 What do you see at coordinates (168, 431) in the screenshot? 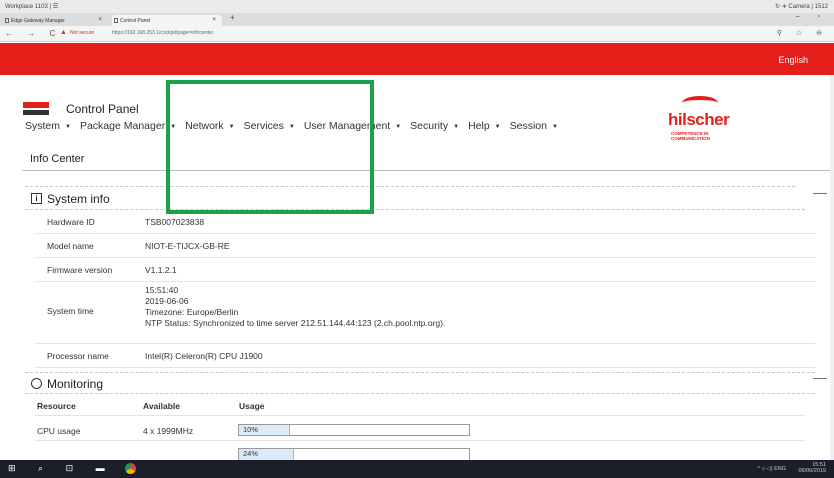
I see `cpu-available: 4 x 1999MHz` at bounding box center [168, 431].